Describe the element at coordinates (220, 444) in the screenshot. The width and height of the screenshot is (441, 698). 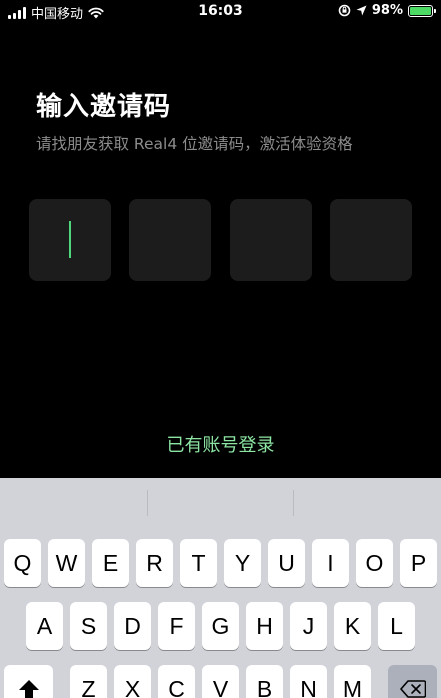
I see `existing-account-login-link: 已有账号登录` at that location.